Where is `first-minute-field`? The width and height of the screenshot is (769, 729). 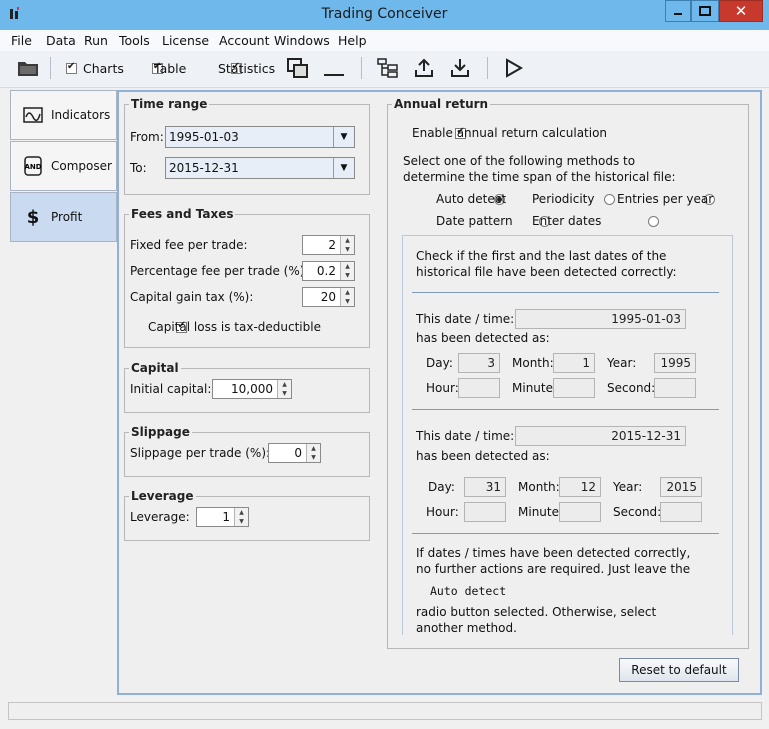
first-minute-field is located at coordinates (574, 388).